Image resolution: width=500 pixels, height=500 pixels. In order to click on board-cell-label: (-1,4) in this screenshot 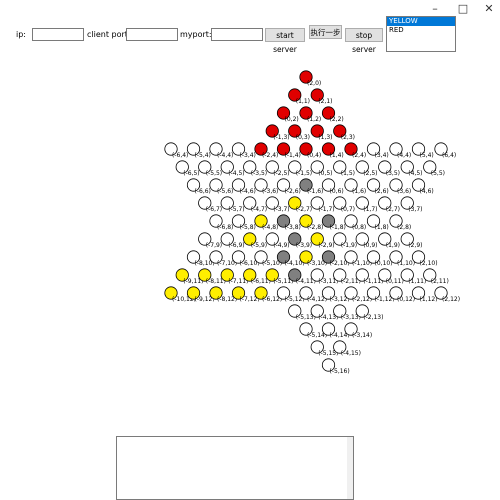, I will do `click(293, 155)`.